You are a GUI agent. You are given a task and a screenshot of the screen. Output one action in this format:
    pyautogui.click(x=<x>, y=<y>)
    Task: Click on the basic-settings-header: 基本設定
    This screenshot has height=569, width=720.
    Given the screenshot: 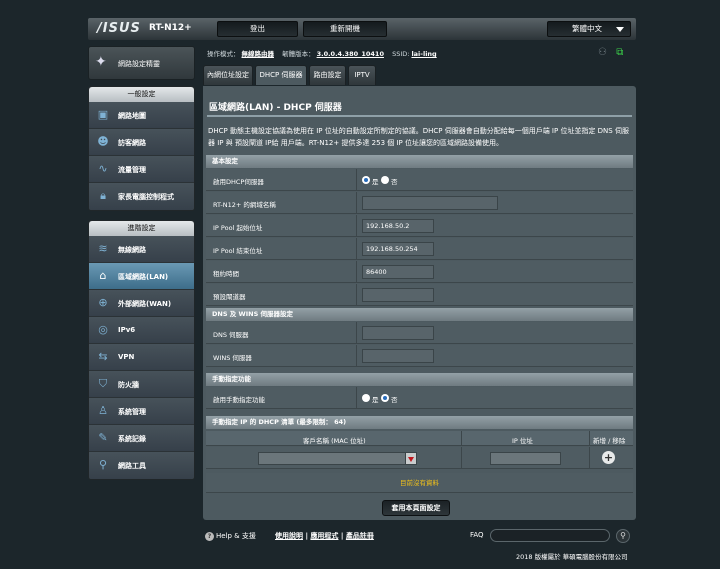 What is the action you would take?
    pyautogui.click(x=419, y=161)
    